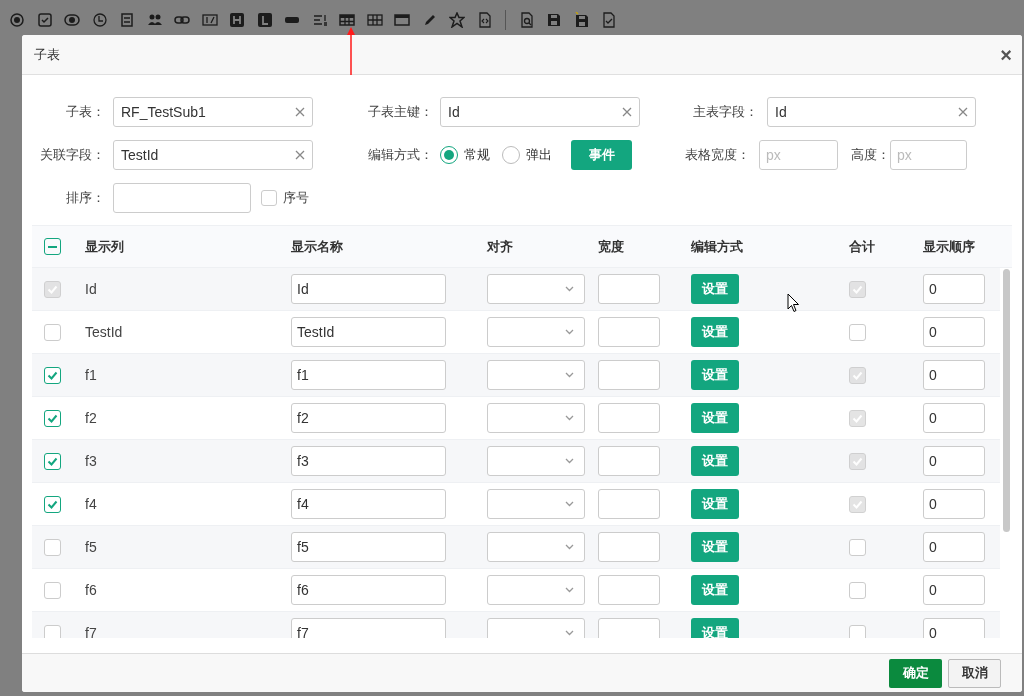  What do you see at coordinates (154, 20) in the screenshot?
I see `people-icon` at bounding box center [154, 20].